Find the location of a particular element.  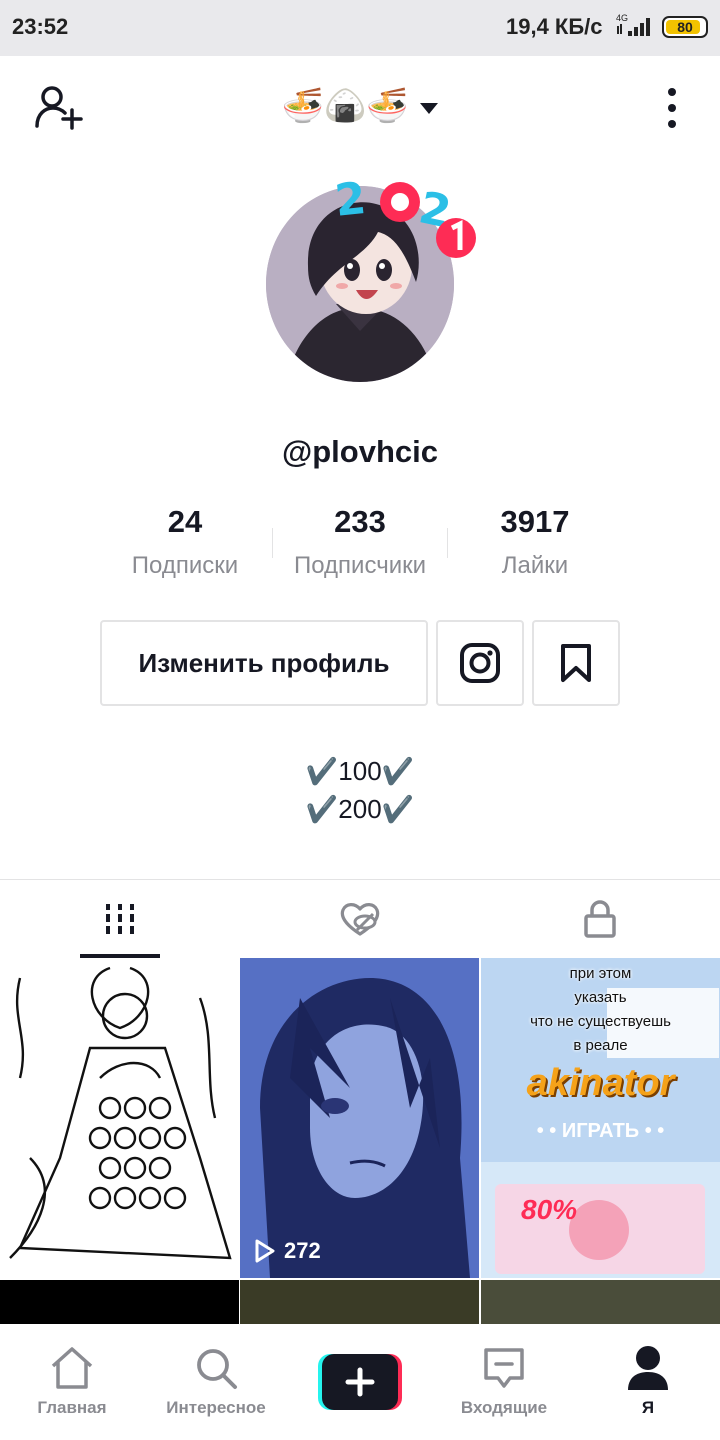

sketch-thumbnail-image is located at coordinates (119, 1118).